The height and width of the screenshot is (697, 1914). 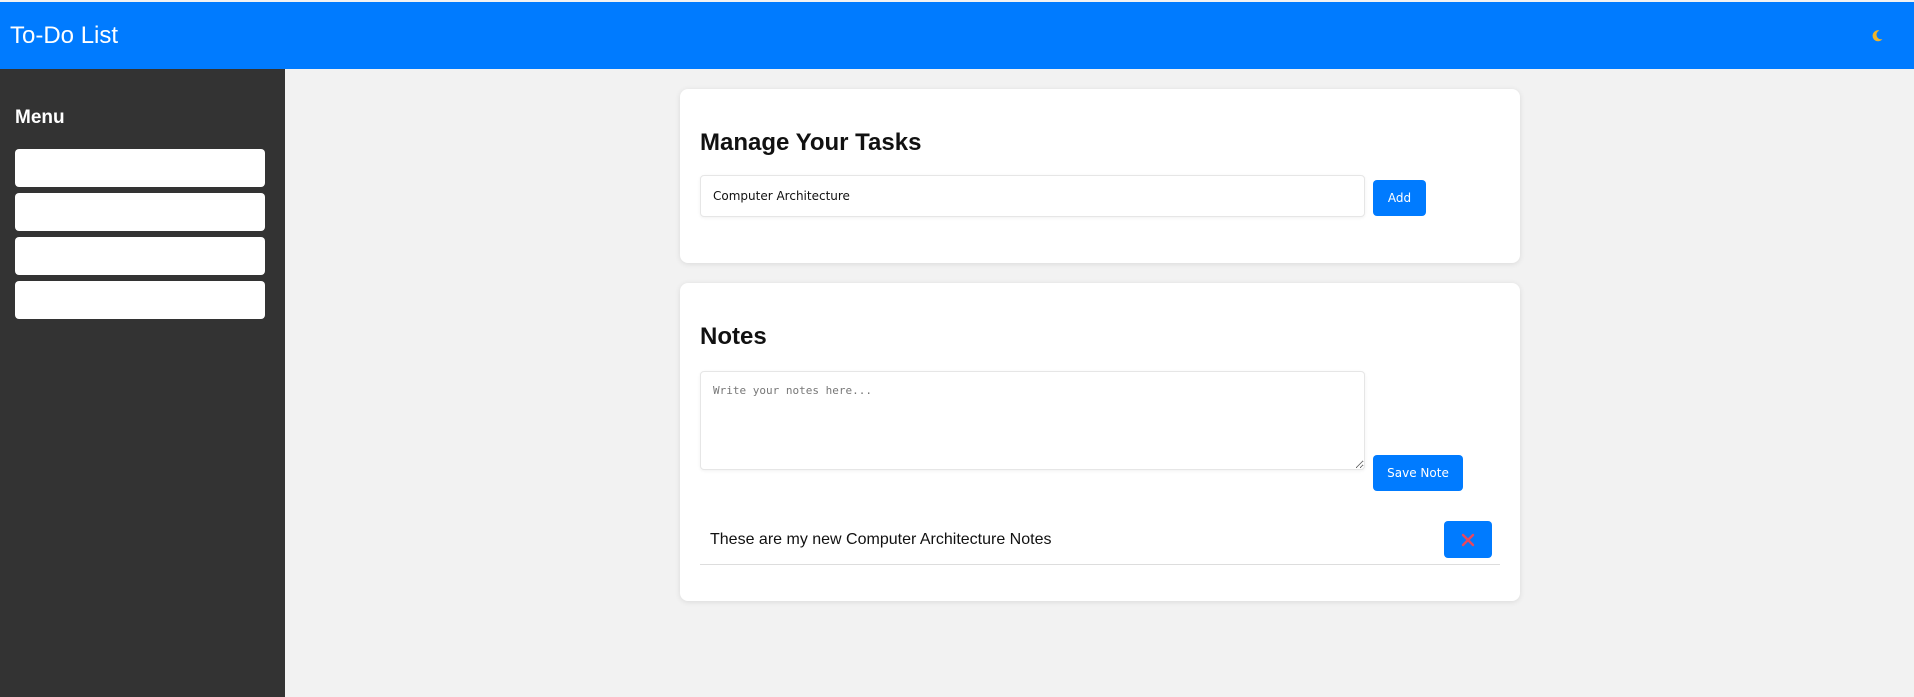 What do you see at coordinates (1032, 196) in the screenshot?
I see `task-input` at bounding box center [1032, 196].